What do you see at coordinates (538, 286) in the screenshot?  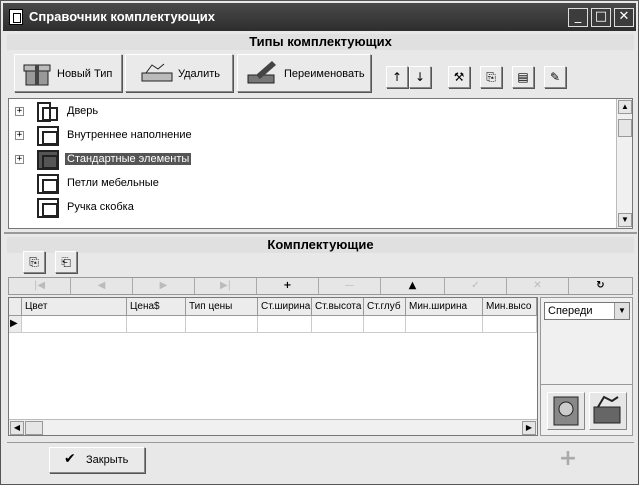 I see `cancel-record-button: ✕` at bounding box center [538, 286].